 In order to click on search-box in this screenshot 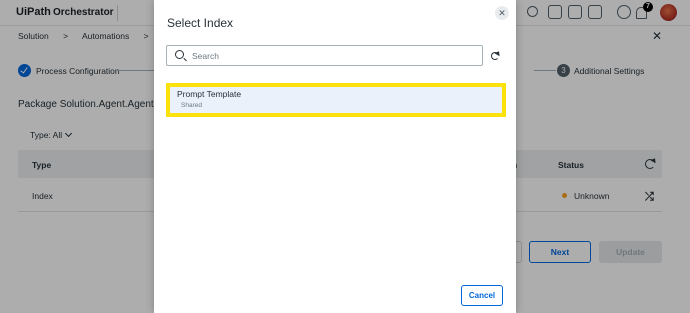, I will do `click(324, 55)`.